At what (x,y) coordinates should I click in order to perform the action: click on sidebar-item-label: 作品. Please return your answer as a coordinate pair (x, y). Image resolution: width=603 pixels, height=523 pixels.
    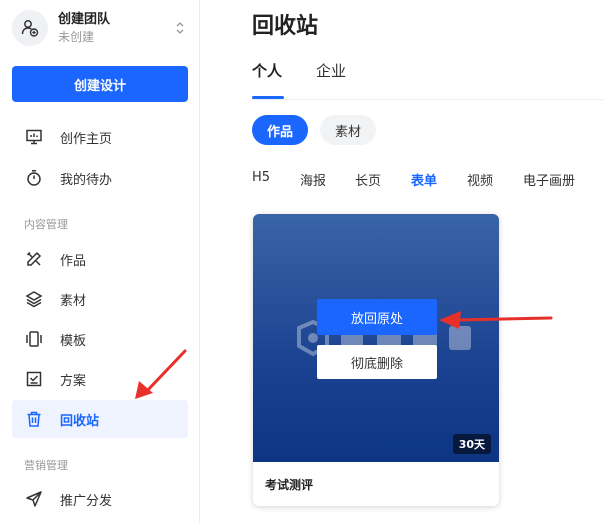
    Looking at the image, I should click on (73, 261).